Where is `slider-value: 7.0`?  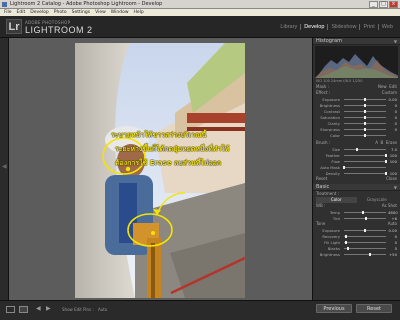
slider-value: 7.0 is located at coordinates (392, 149).